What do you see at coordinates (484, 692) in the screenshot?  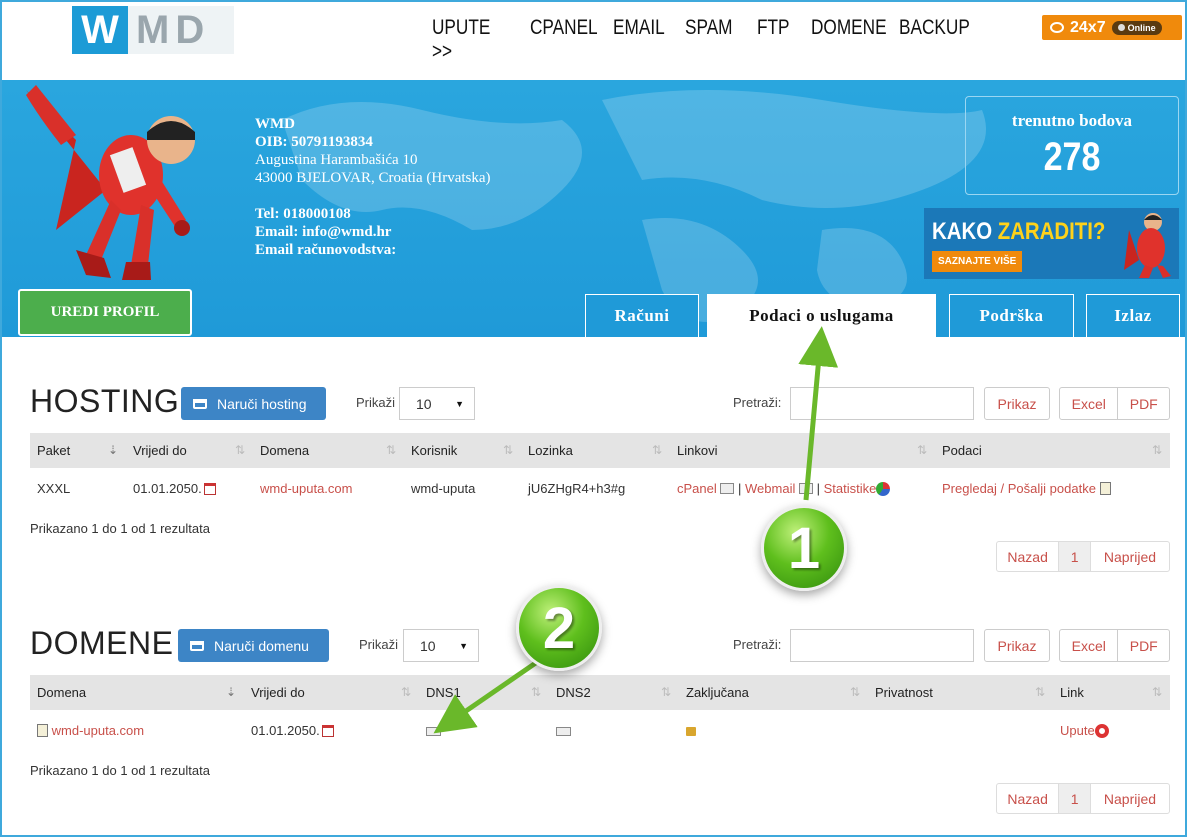 I see `col-dns1: DNS1 ⇅` at bounding box center [484, 692].